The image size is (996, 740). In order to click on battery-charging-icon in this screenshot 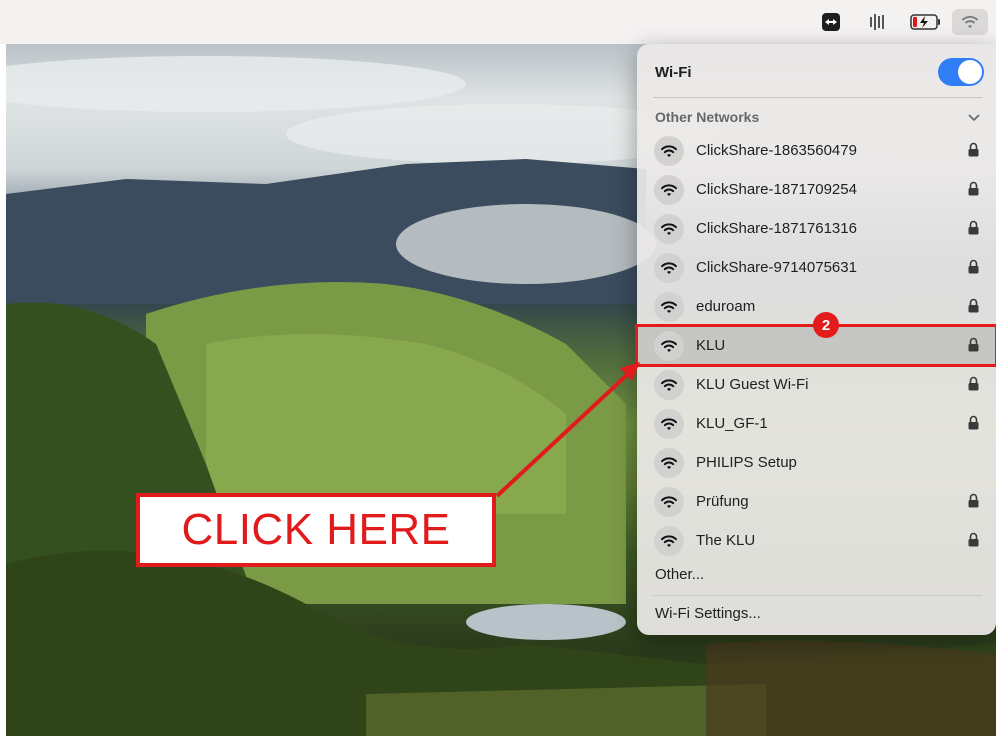, I will do `click(926, 22)`.